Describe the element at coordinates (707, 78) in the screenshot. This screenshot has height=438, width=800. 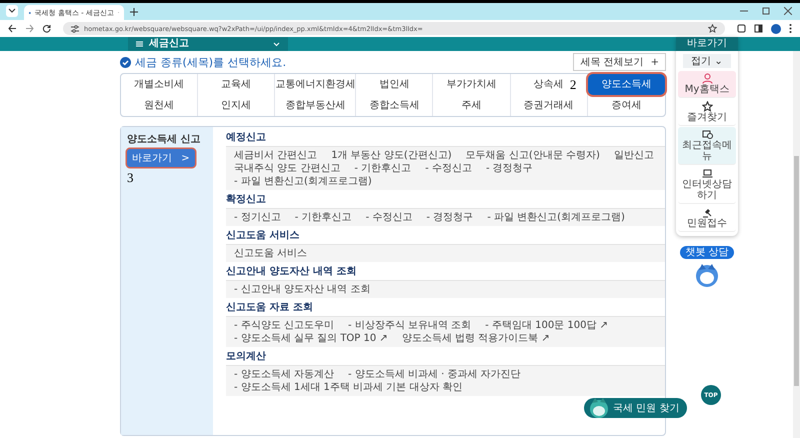
I see `person-icon` at that location.